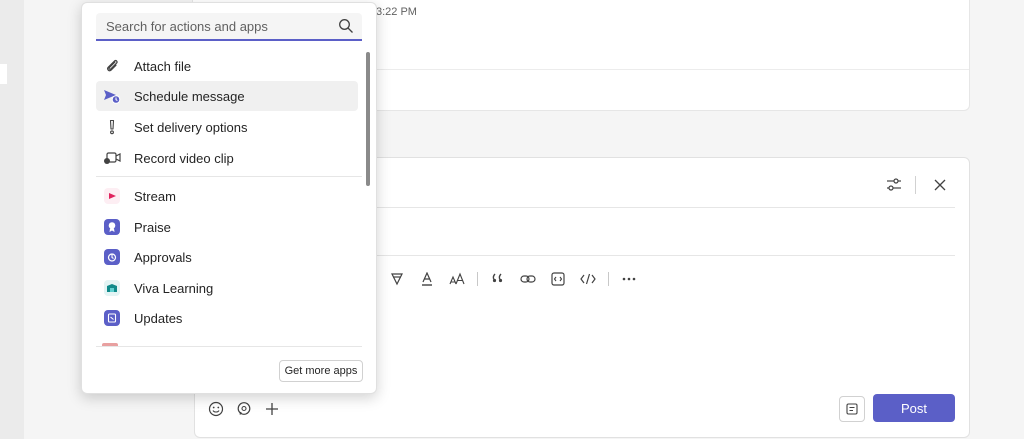 This screenshot has height=439, width=1024. Describe the element at coordinates (914, 408) in the screenshot. I see `post-button: Post` at that location.